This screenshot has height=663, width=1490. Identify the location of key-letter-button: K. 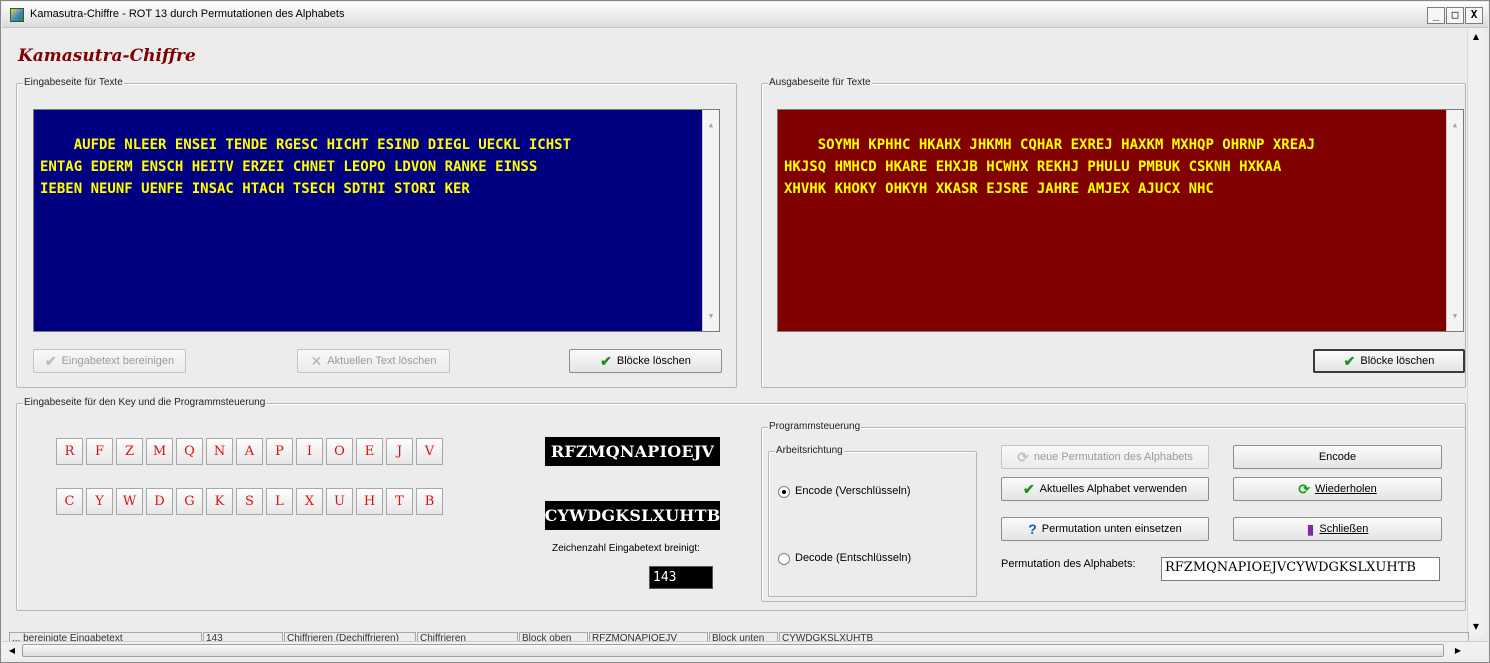
(219, 501).